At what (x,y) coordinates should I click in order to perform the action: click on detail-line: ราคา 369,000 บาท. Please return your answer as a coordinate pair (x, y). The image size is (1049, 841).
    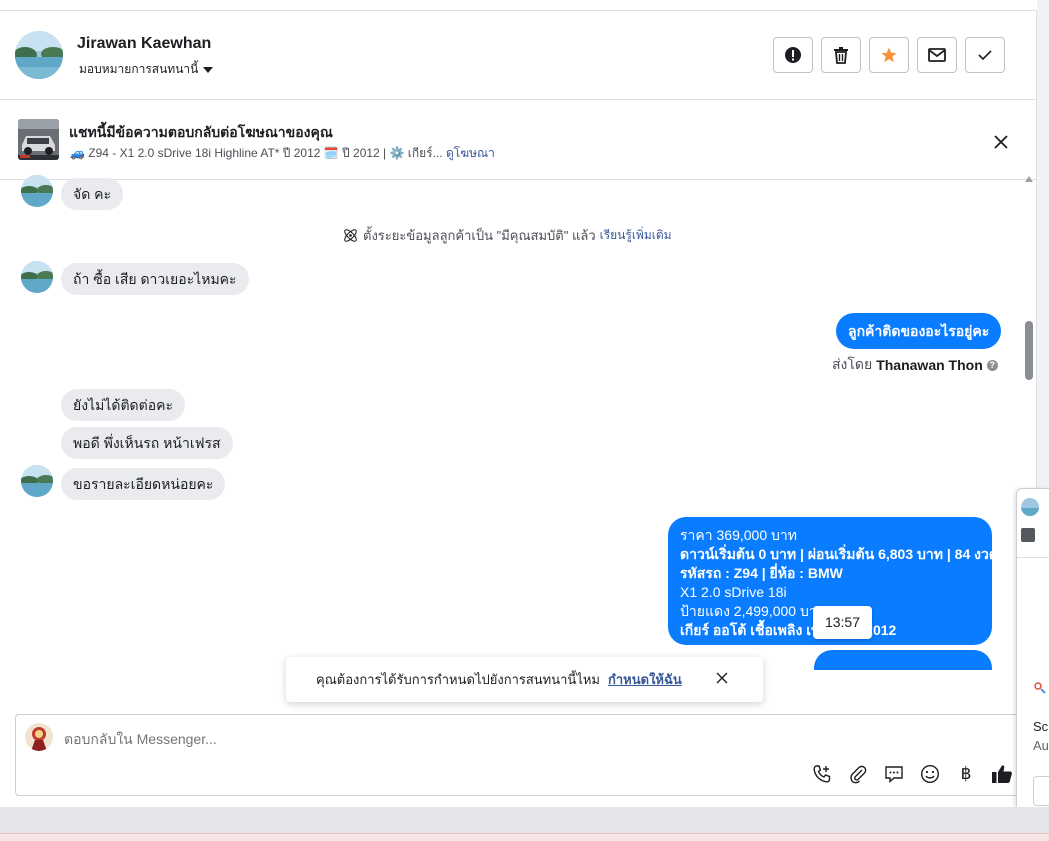
    Looking at the image, I should click on (738, 535).